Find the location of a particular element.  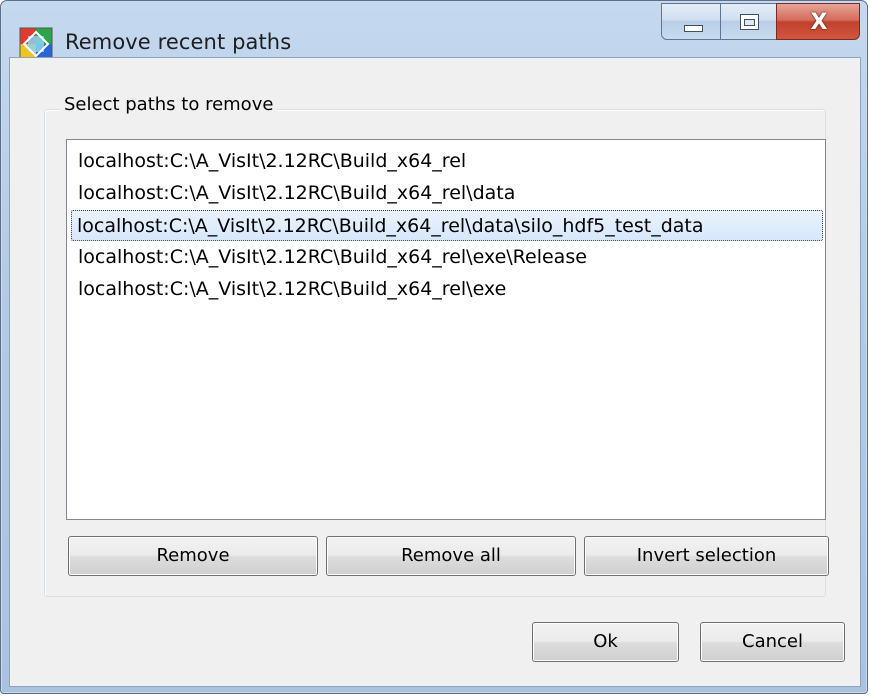

maximize-icon is located at coordinates (749, 22).